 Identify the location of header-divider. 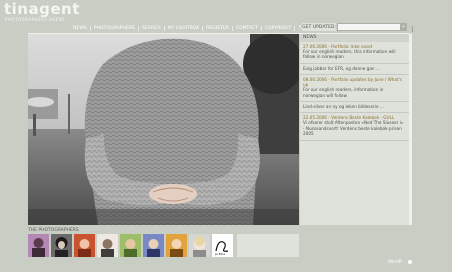
(412, 29).